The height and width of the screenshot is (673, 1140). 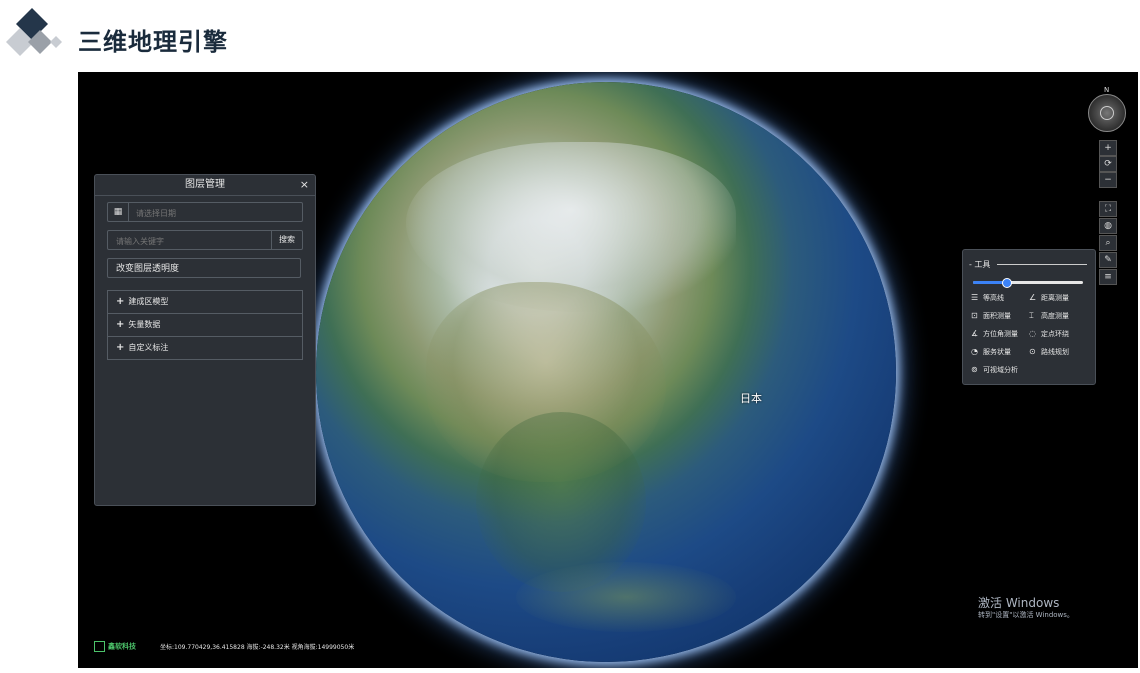 I want to click on tool-label: 可视域分析, so click(x=1000, y=370).